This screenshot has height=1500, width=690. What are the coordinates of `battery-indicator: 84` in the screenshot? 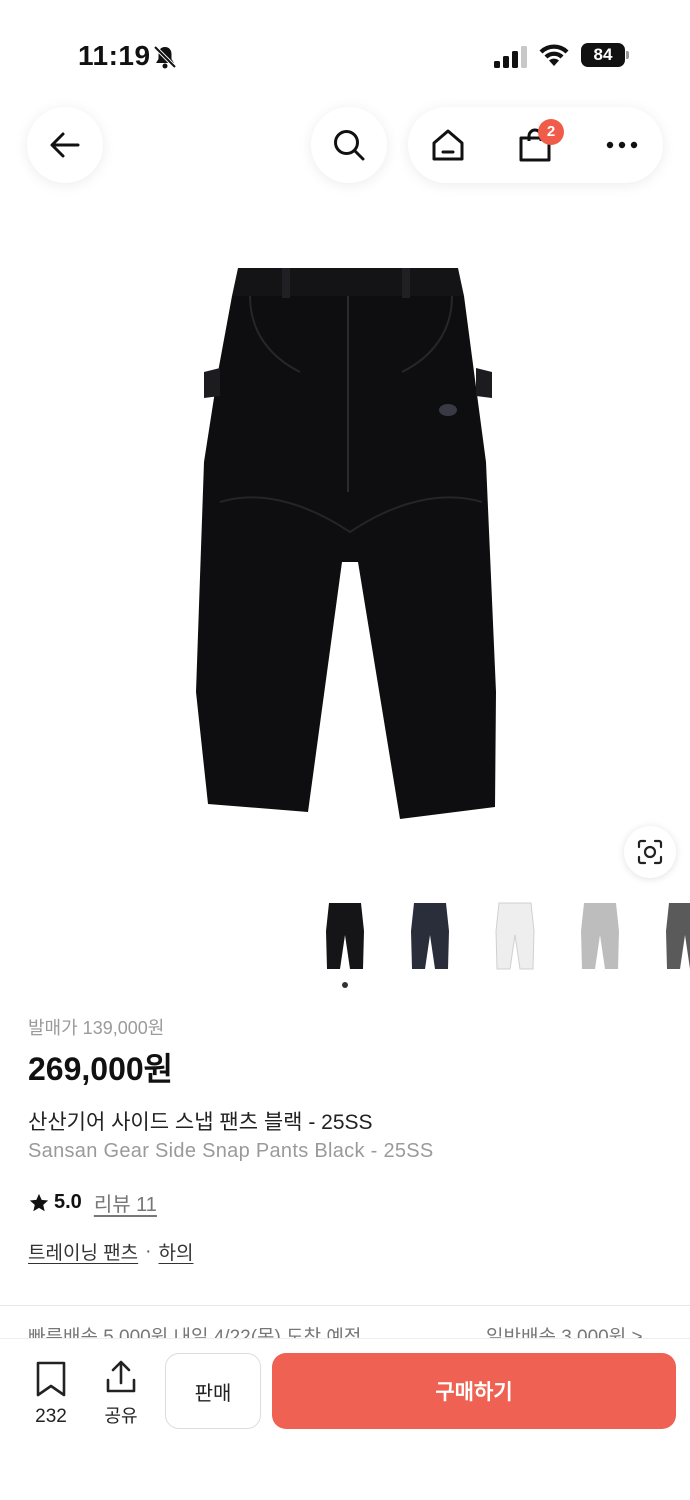 It's located at (605, 55).